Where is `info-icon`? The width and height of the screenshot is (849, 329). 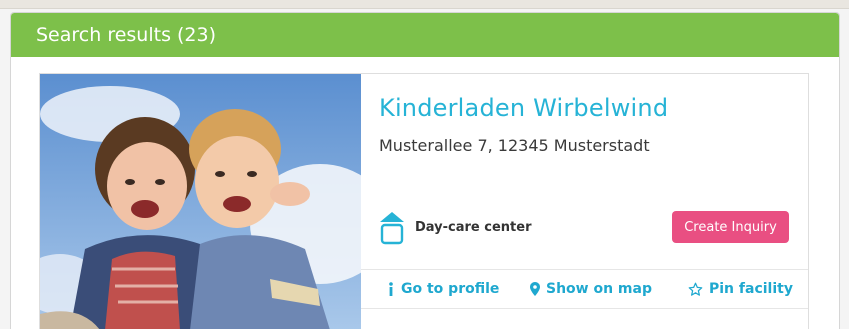 info-icon is located at coordinates (391, 289).